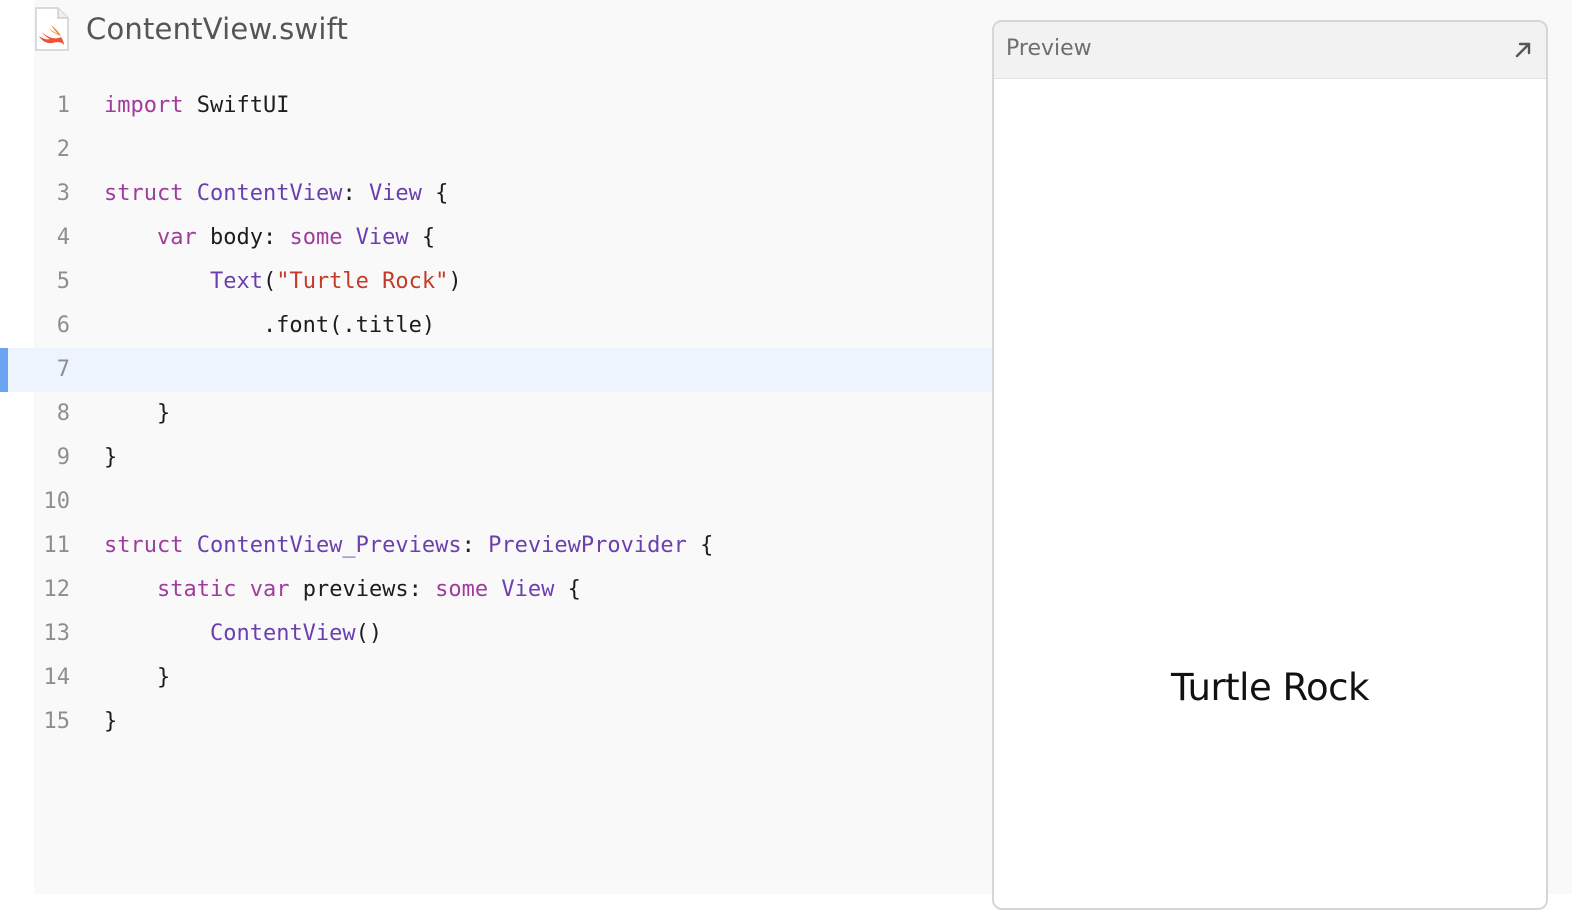 This screenshot has width=1572, height=910. I want to click on line-number: 10, so click(57, 501).